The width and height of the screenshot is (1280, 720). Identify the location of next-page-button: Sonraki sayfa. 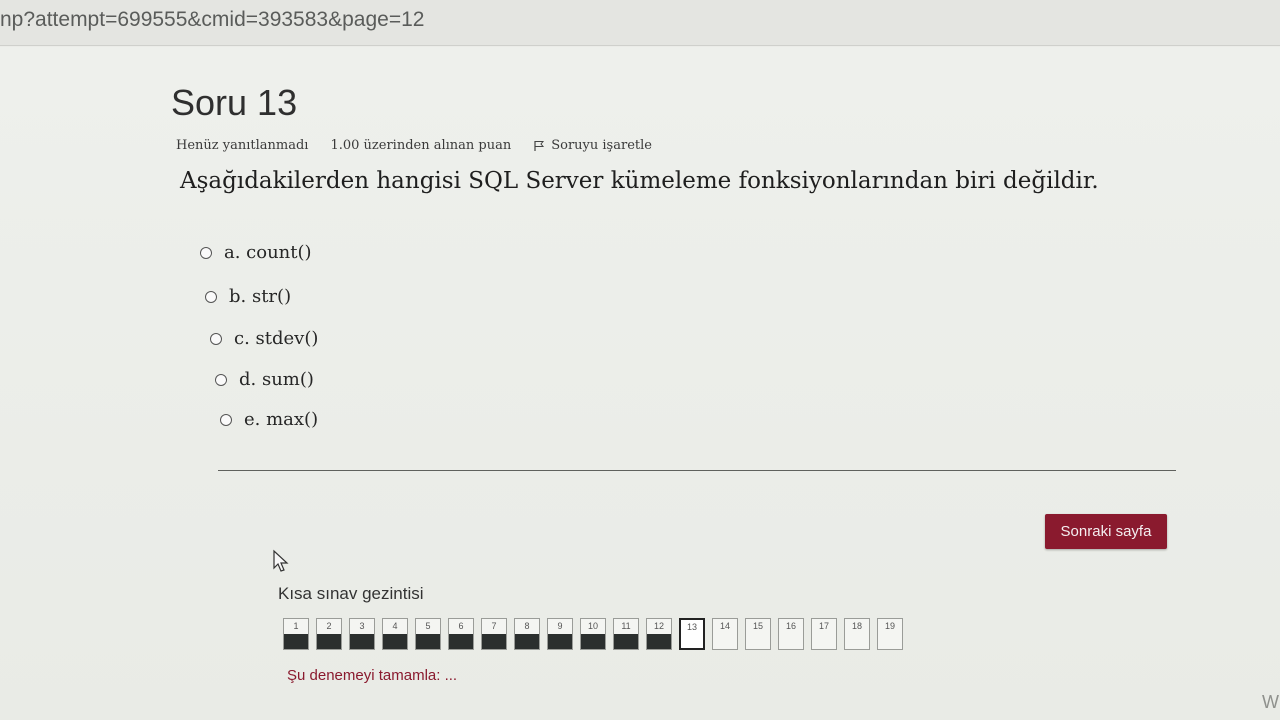
(1106, 531).